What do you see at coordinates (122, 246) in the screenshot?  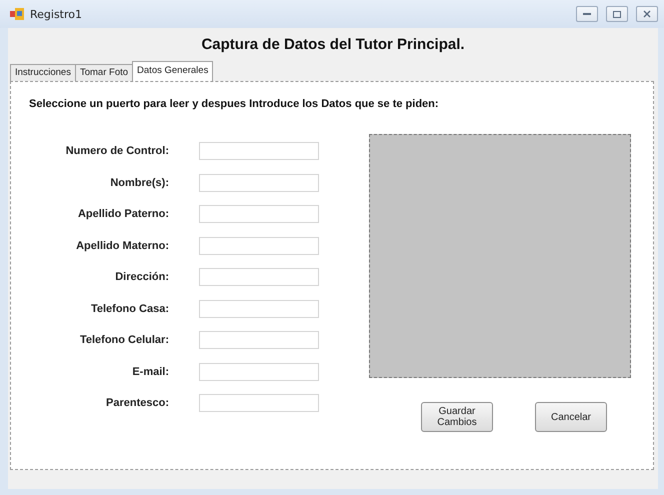 I see `field-label: Apellido Materno:` at bounding box center [122, 246].